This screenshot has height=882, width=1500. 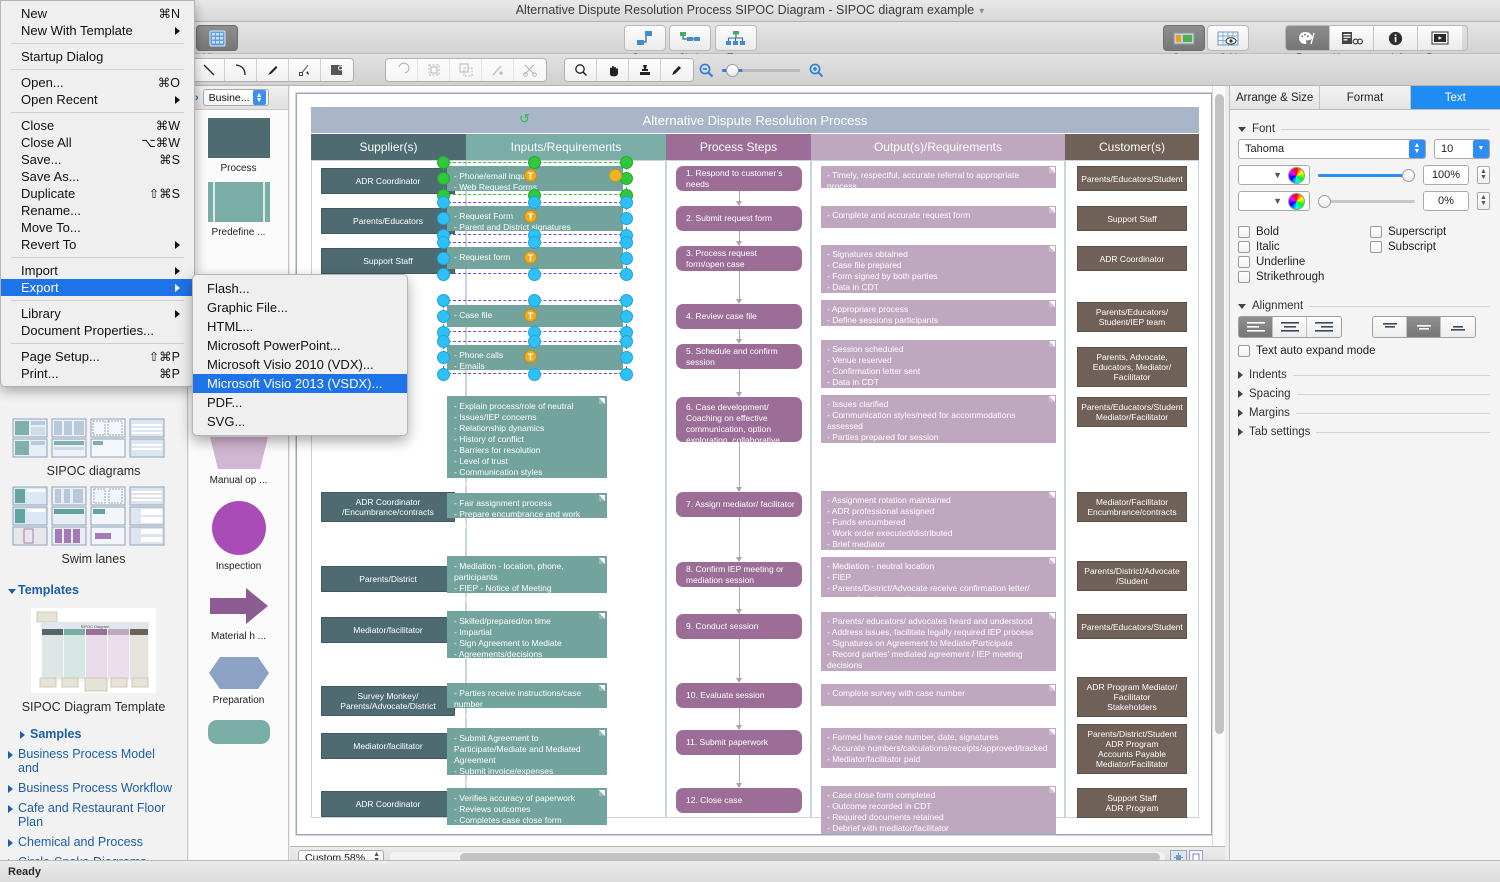 I want to click on zoom-slider-knob, so click(x=732, y=70).